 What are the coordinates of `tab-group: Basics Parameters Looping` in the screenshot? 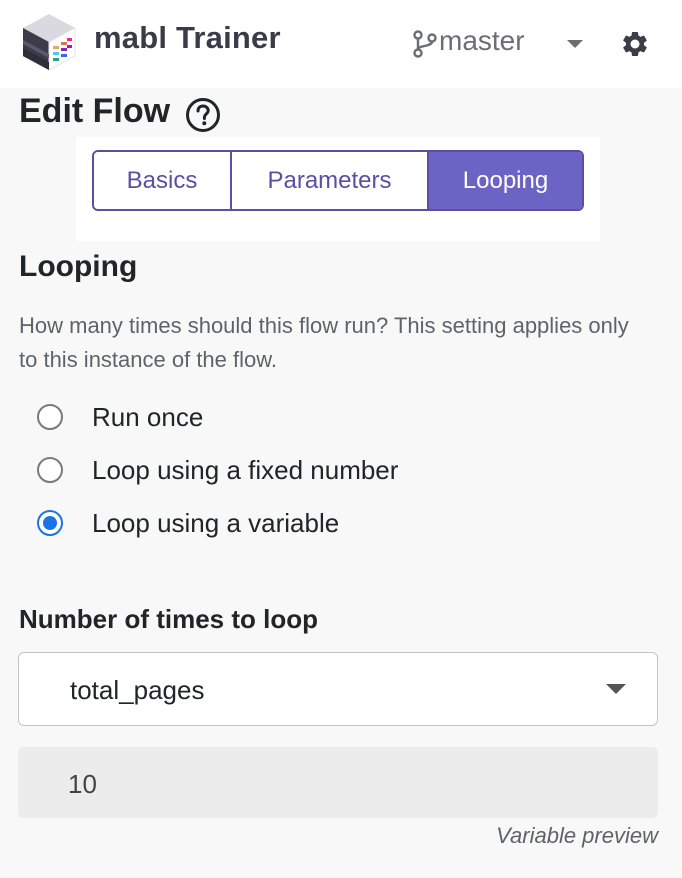 It's located at (338, 180).